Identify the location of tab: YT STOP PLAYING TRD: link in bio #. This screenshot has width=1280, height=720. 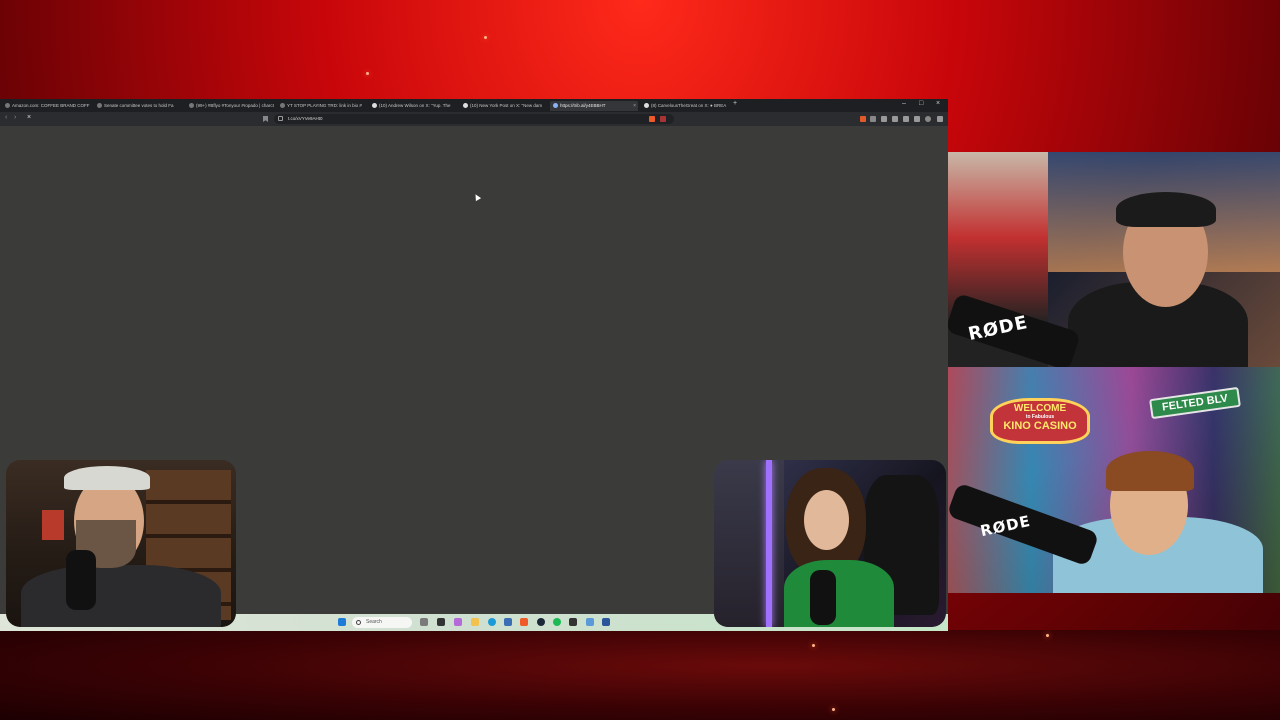
(321, 106).